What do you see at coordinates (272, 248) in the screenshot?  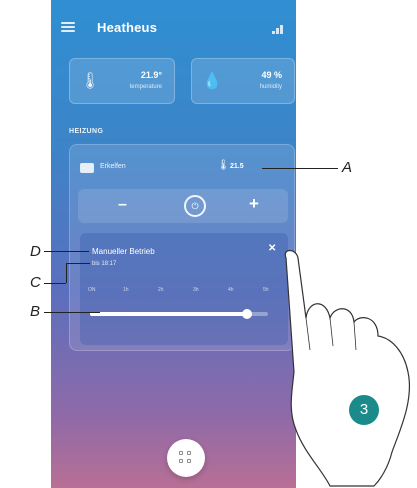 I see `close-mode-button: ✕` at bounding box center [272, 248].